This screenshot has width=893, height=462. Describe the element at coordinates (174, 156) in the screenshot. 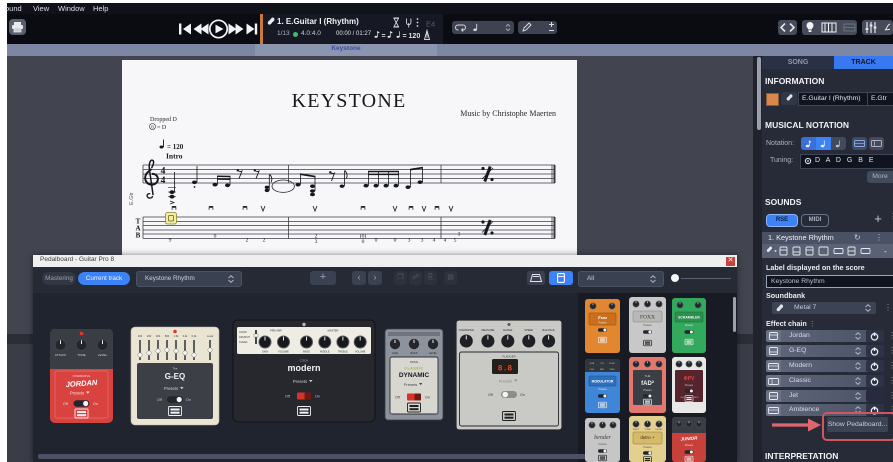

I see `svg-text: Intro` at that location.